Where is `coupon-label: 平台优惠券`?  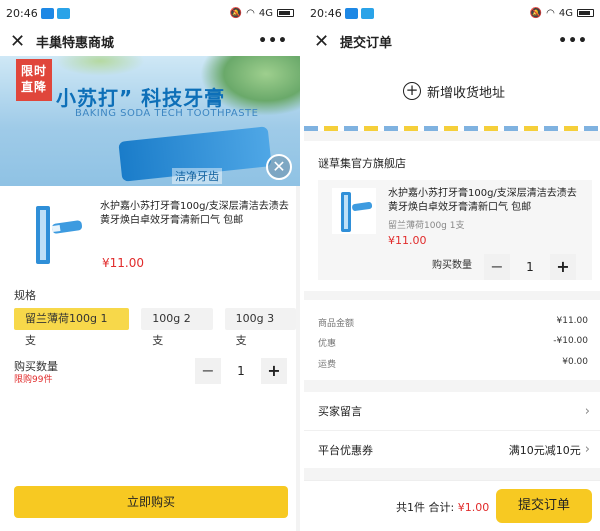 coupon-label: 平台优惠券 is located at coordinates (345, 450).